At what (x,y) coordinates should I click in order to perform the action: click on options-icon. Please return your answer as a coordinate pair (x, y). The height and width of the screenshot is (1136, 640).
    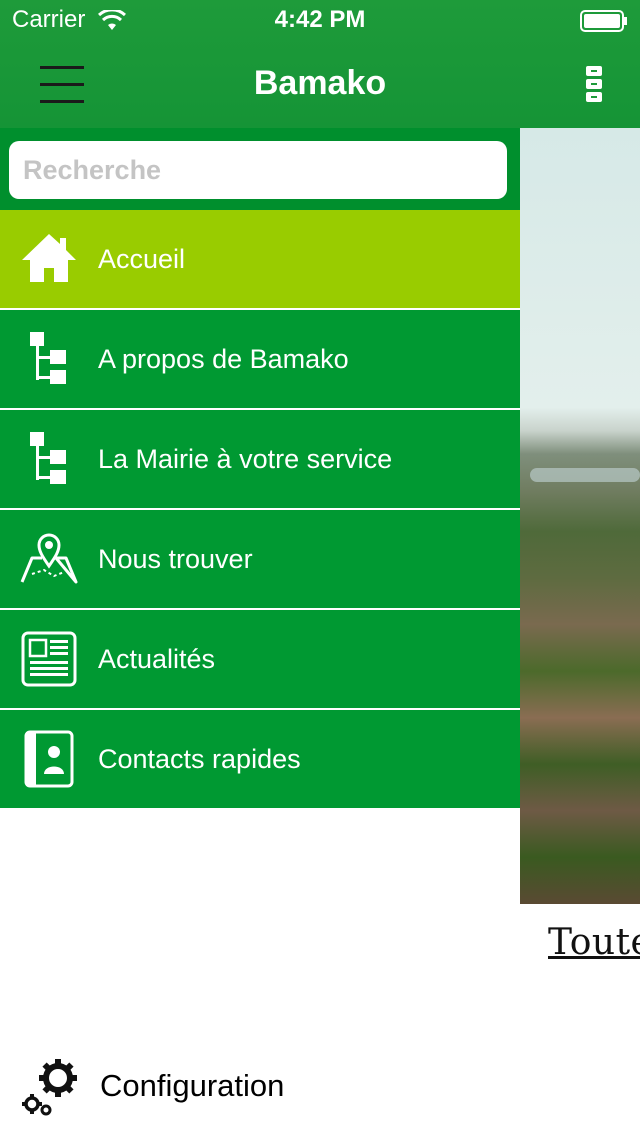
    Looking at the image, I should click on (594, 84).